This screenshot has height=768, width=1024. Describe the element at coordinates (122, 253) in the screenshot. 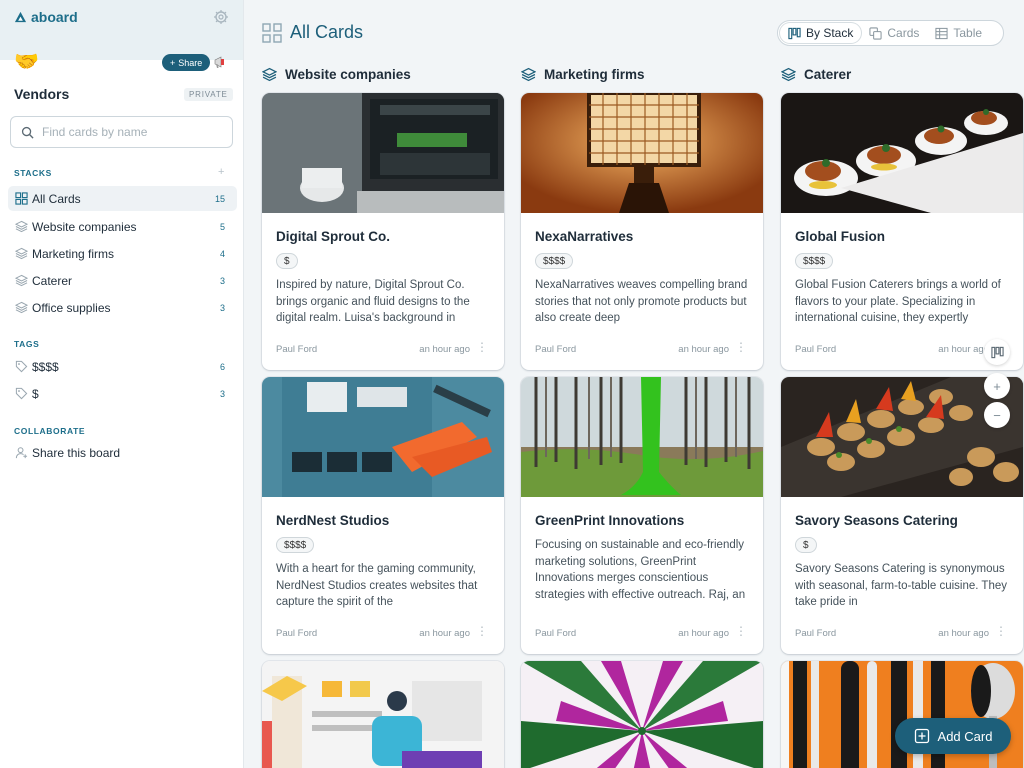

I see `sidebar-item-marketing-firms: Marketing firms 4` at that location.